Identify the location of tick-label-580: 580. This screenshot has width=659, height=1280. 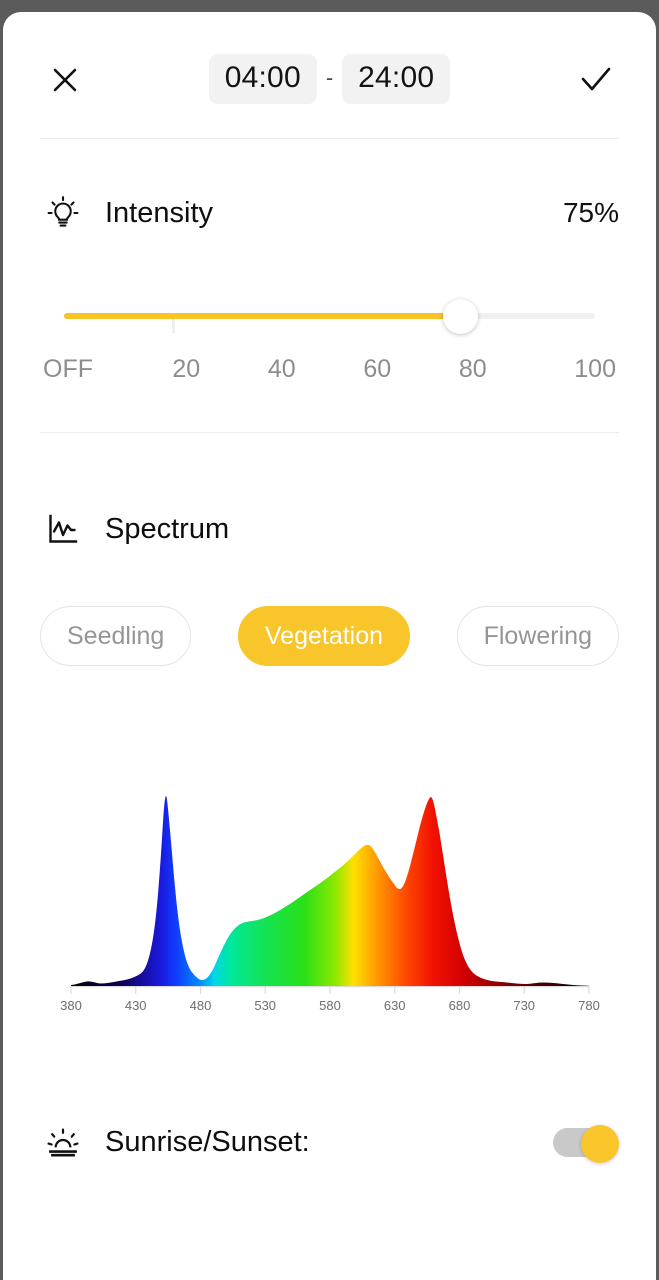
(330, 1005).